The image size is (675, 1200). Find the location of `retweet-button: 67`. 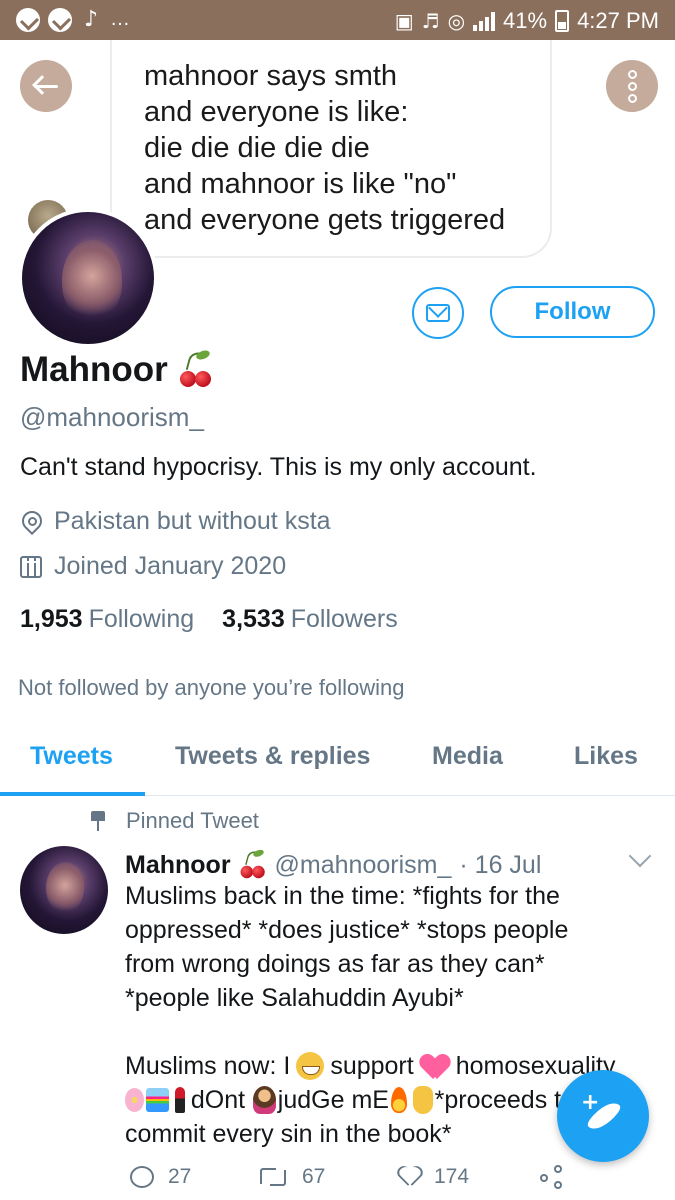

retweet-button: 67 is located at coordinates (291, 1177).